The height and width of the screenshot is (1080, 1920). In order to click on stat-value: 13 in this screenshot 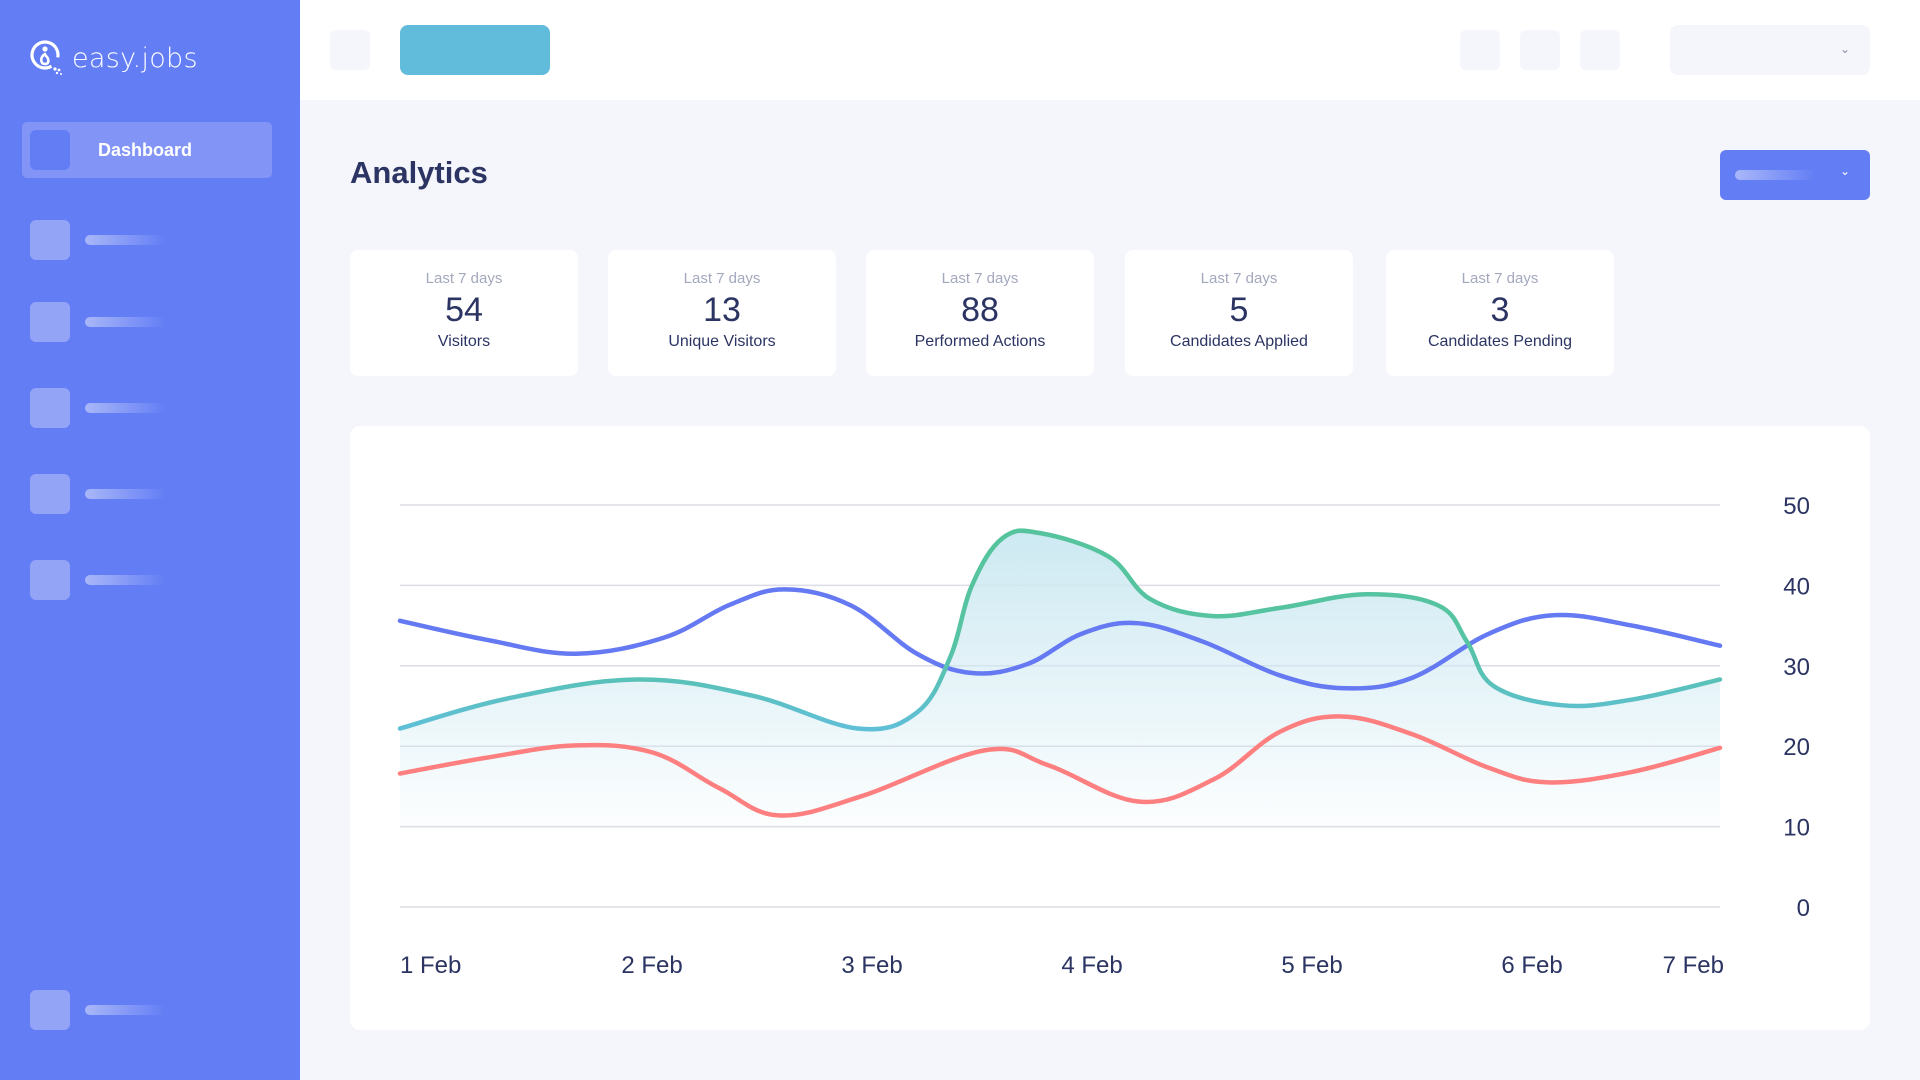, I will do `click(722, 310)`.